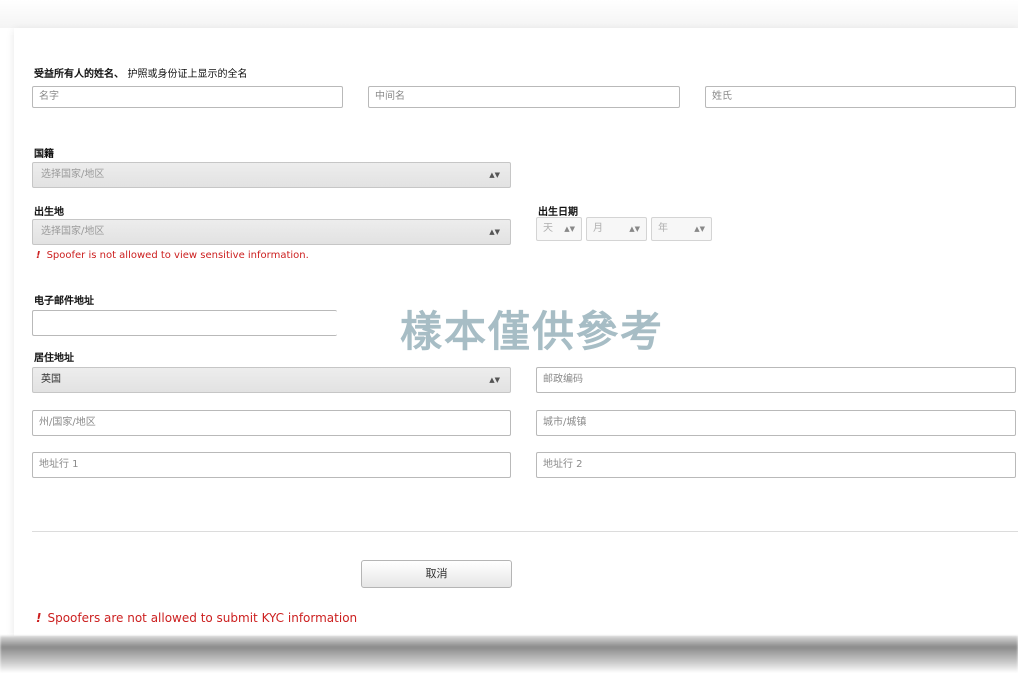 The width and height of the screenshot is (1018, 673). I want to click on name-hint: 护照或身份证上显示的全名, so click(187, 74).